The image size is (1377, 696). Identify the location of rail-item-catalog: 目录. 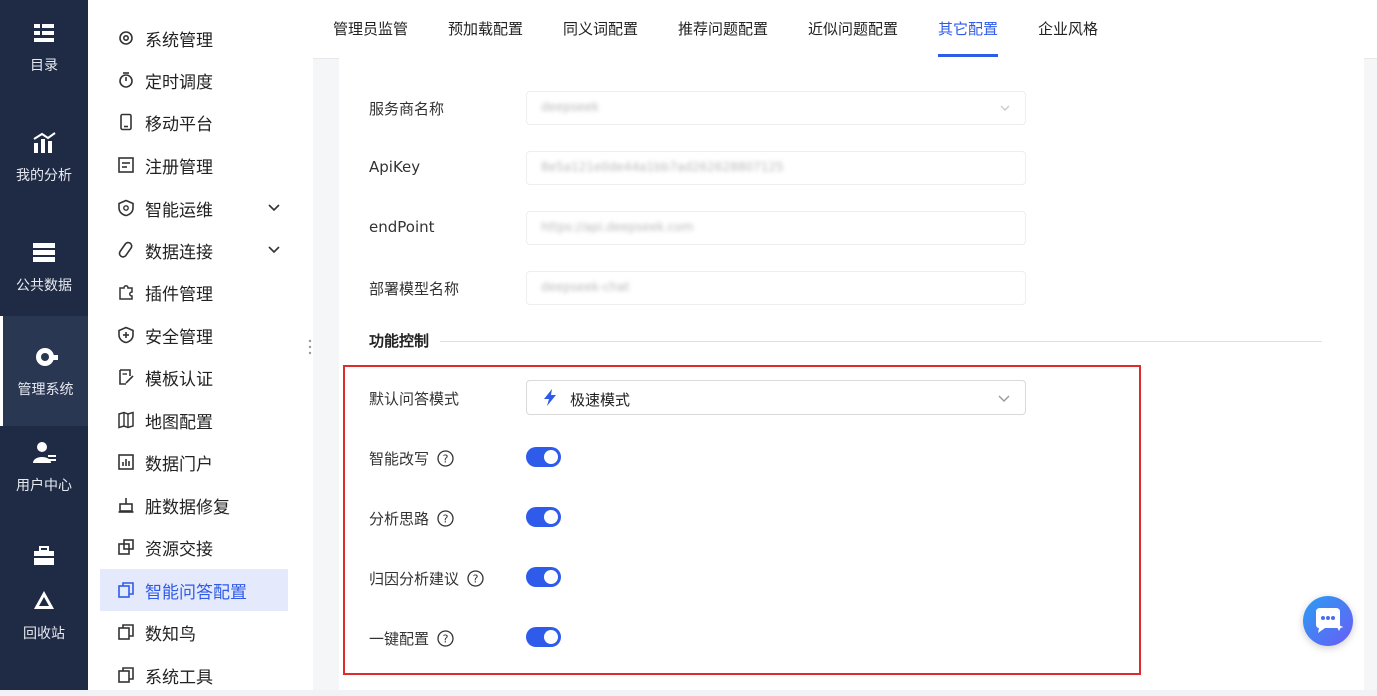
(44, 51).